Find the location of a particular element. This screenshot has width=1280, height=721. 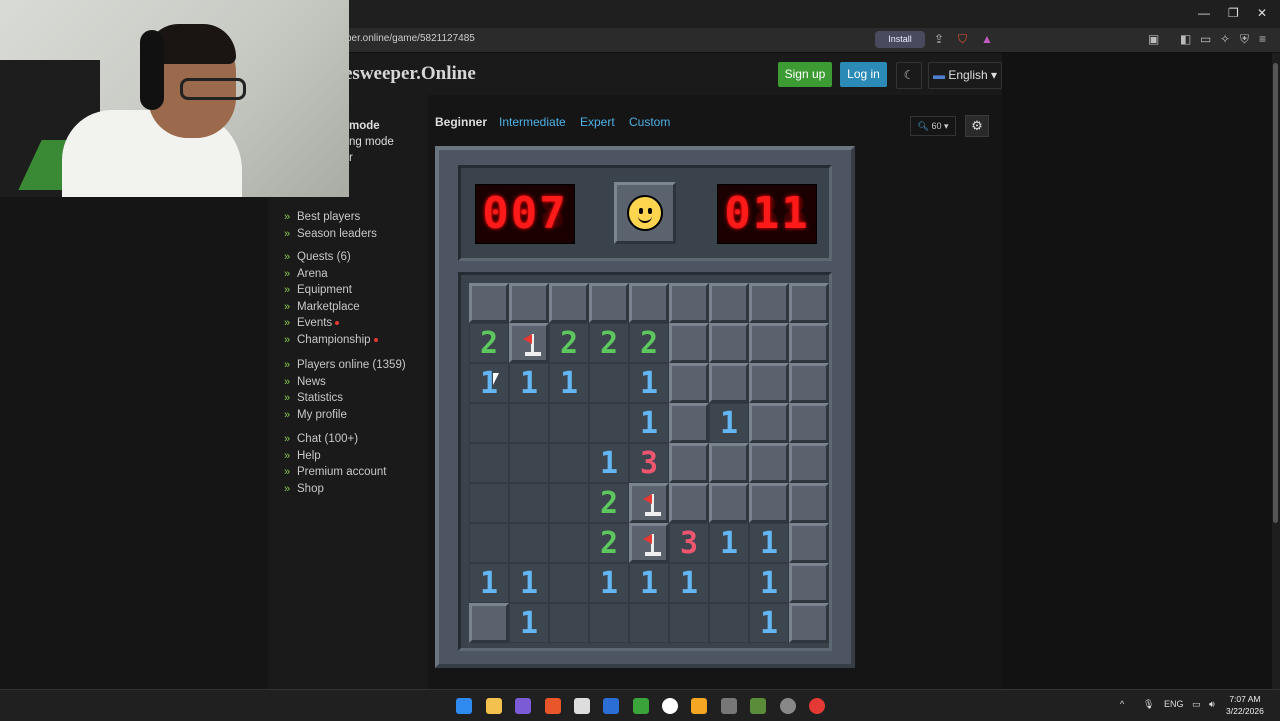

brave-shield-icon: ⛉ is located at coordinates (962, 39).